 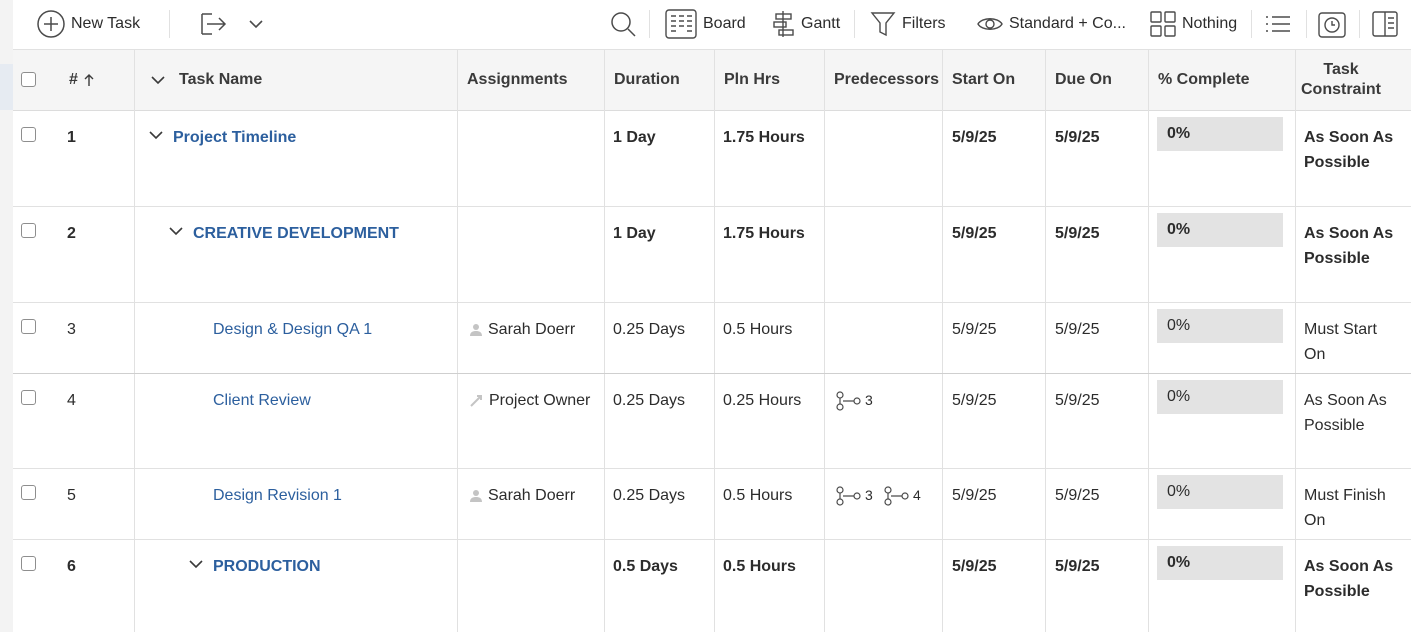 I want to click on column-header-task-constraint: Task Constraint, so click(x=1341, y=80).